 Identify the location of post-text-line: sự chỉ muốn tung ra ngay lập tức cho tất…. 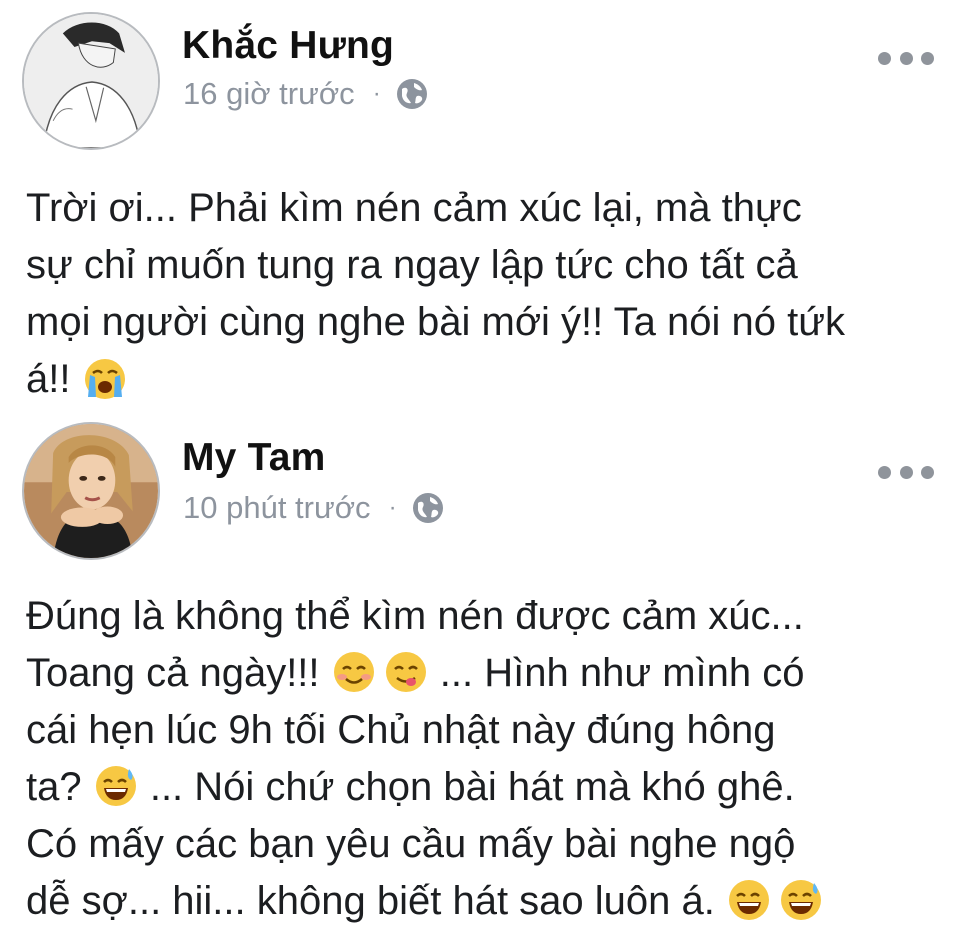
(412, 265).